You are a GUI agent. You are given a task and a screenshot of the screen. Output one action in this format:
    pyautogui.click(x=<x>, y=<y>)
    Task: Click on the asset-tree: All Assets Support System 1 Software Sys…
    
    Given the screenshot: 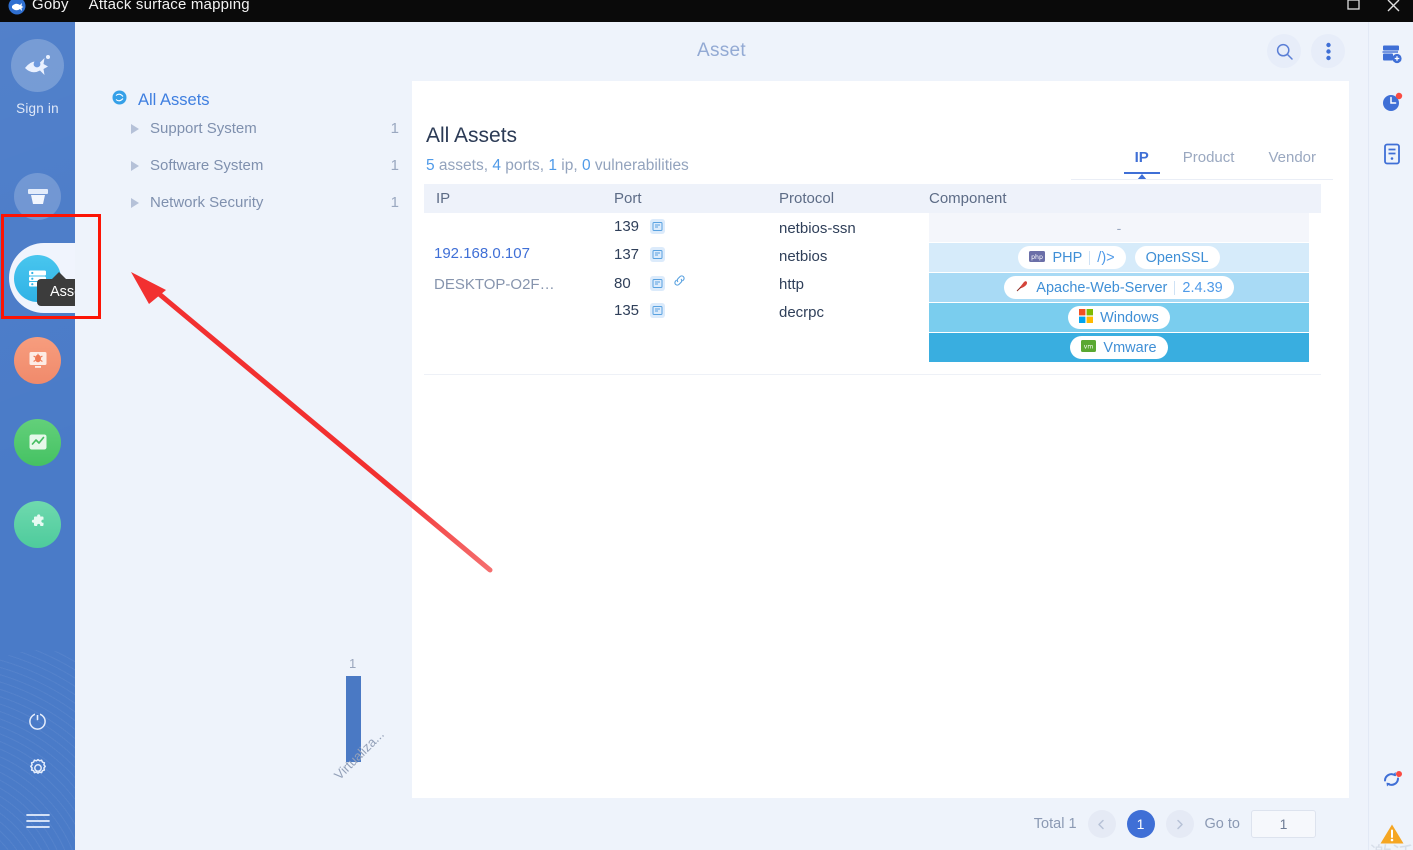 What is the action you would take?
    pyautogui.click(x=260, y=153)
    